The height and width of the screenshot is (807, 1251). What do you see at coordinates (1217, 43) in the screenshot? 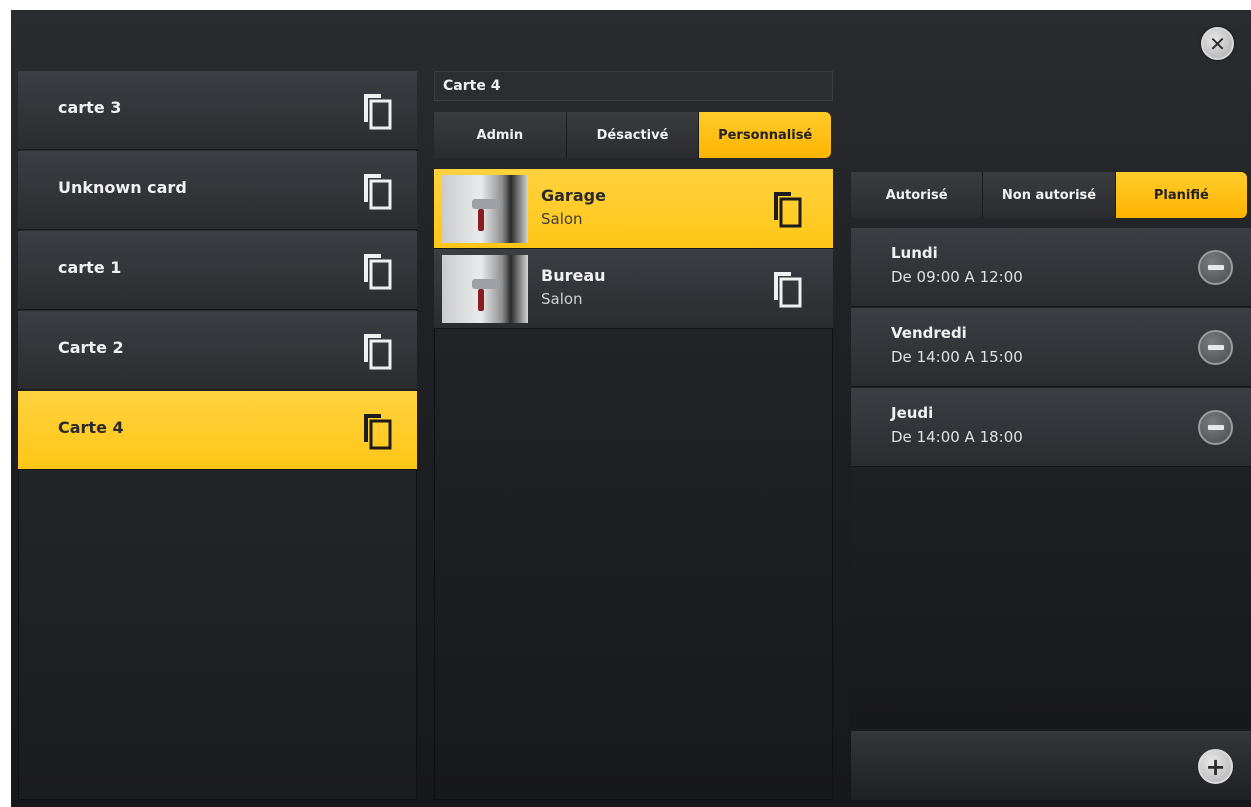
I see `close-icon: ✕` at bounding box center [1217, 43].